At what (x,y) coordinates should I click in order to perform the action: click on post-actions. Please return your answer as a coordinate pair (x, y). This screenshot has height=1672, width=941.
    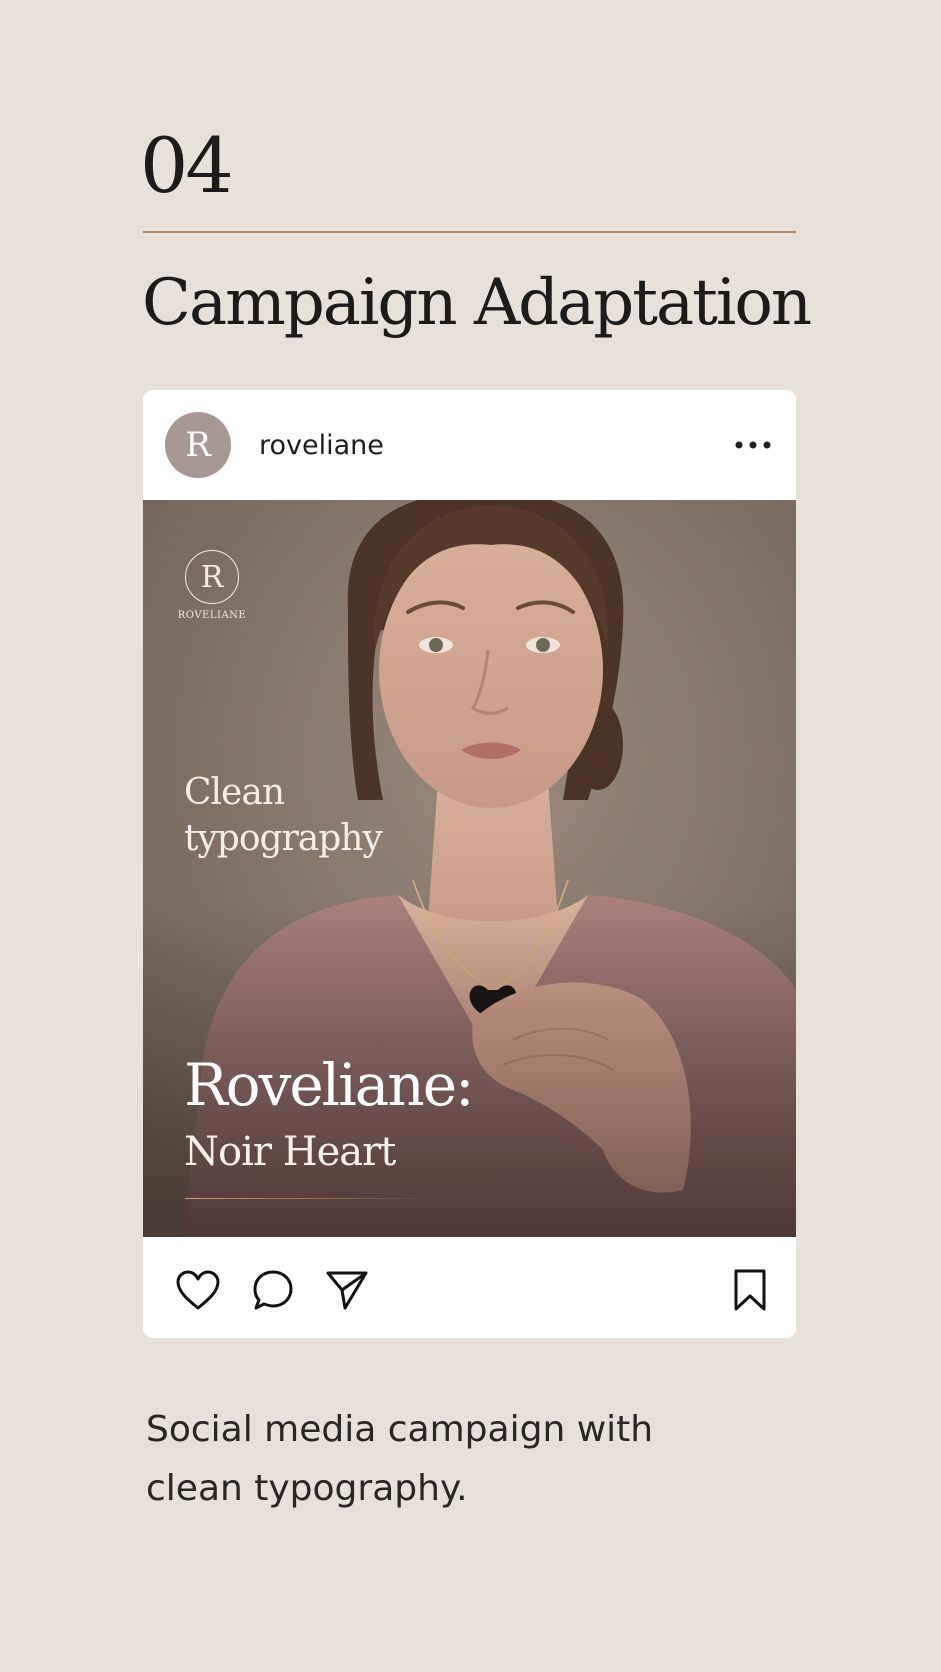
    Looking at the image, I should click on (469, 1287).